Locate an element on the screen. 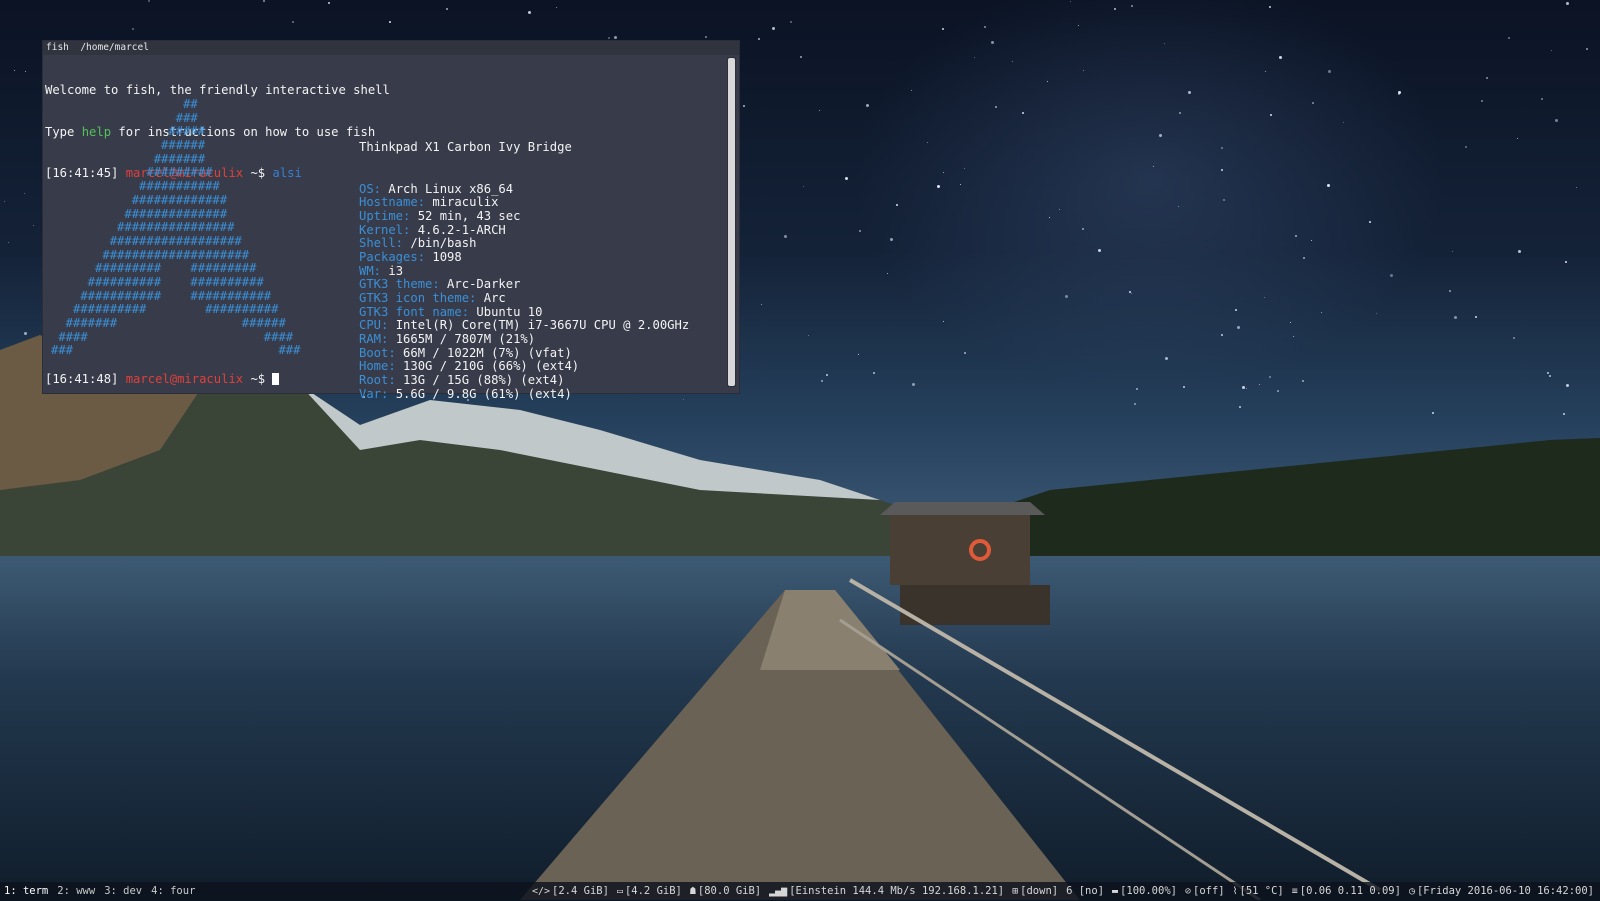 Image resolution: width=1600 pixels, height=901 pixels. users-icon: ☗ is located at coordinates (692, 891).